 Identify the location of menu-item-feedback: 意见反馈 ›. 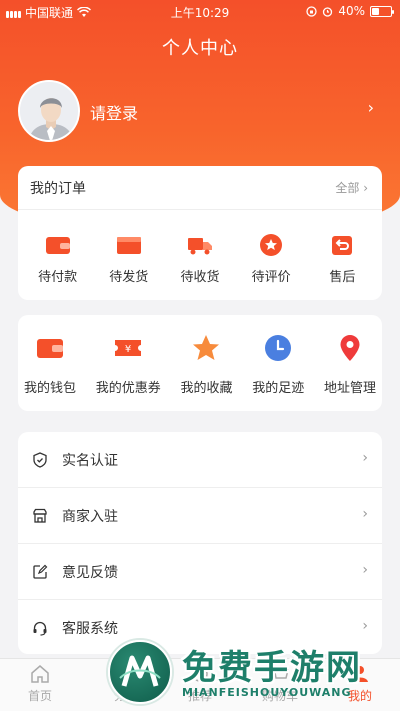
(200, 572).